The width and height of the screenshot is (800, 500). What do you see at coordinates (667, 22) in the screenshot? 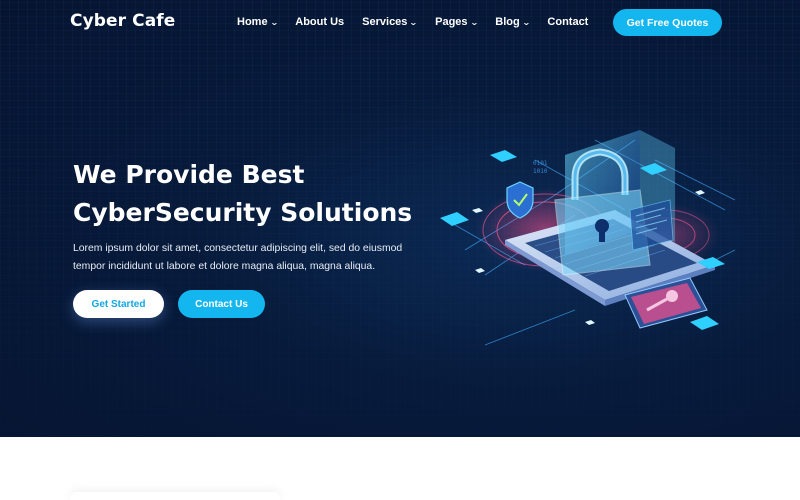
I see `get-free-quotes-button: Get Free Quotes` at bounding box center [667, 22].